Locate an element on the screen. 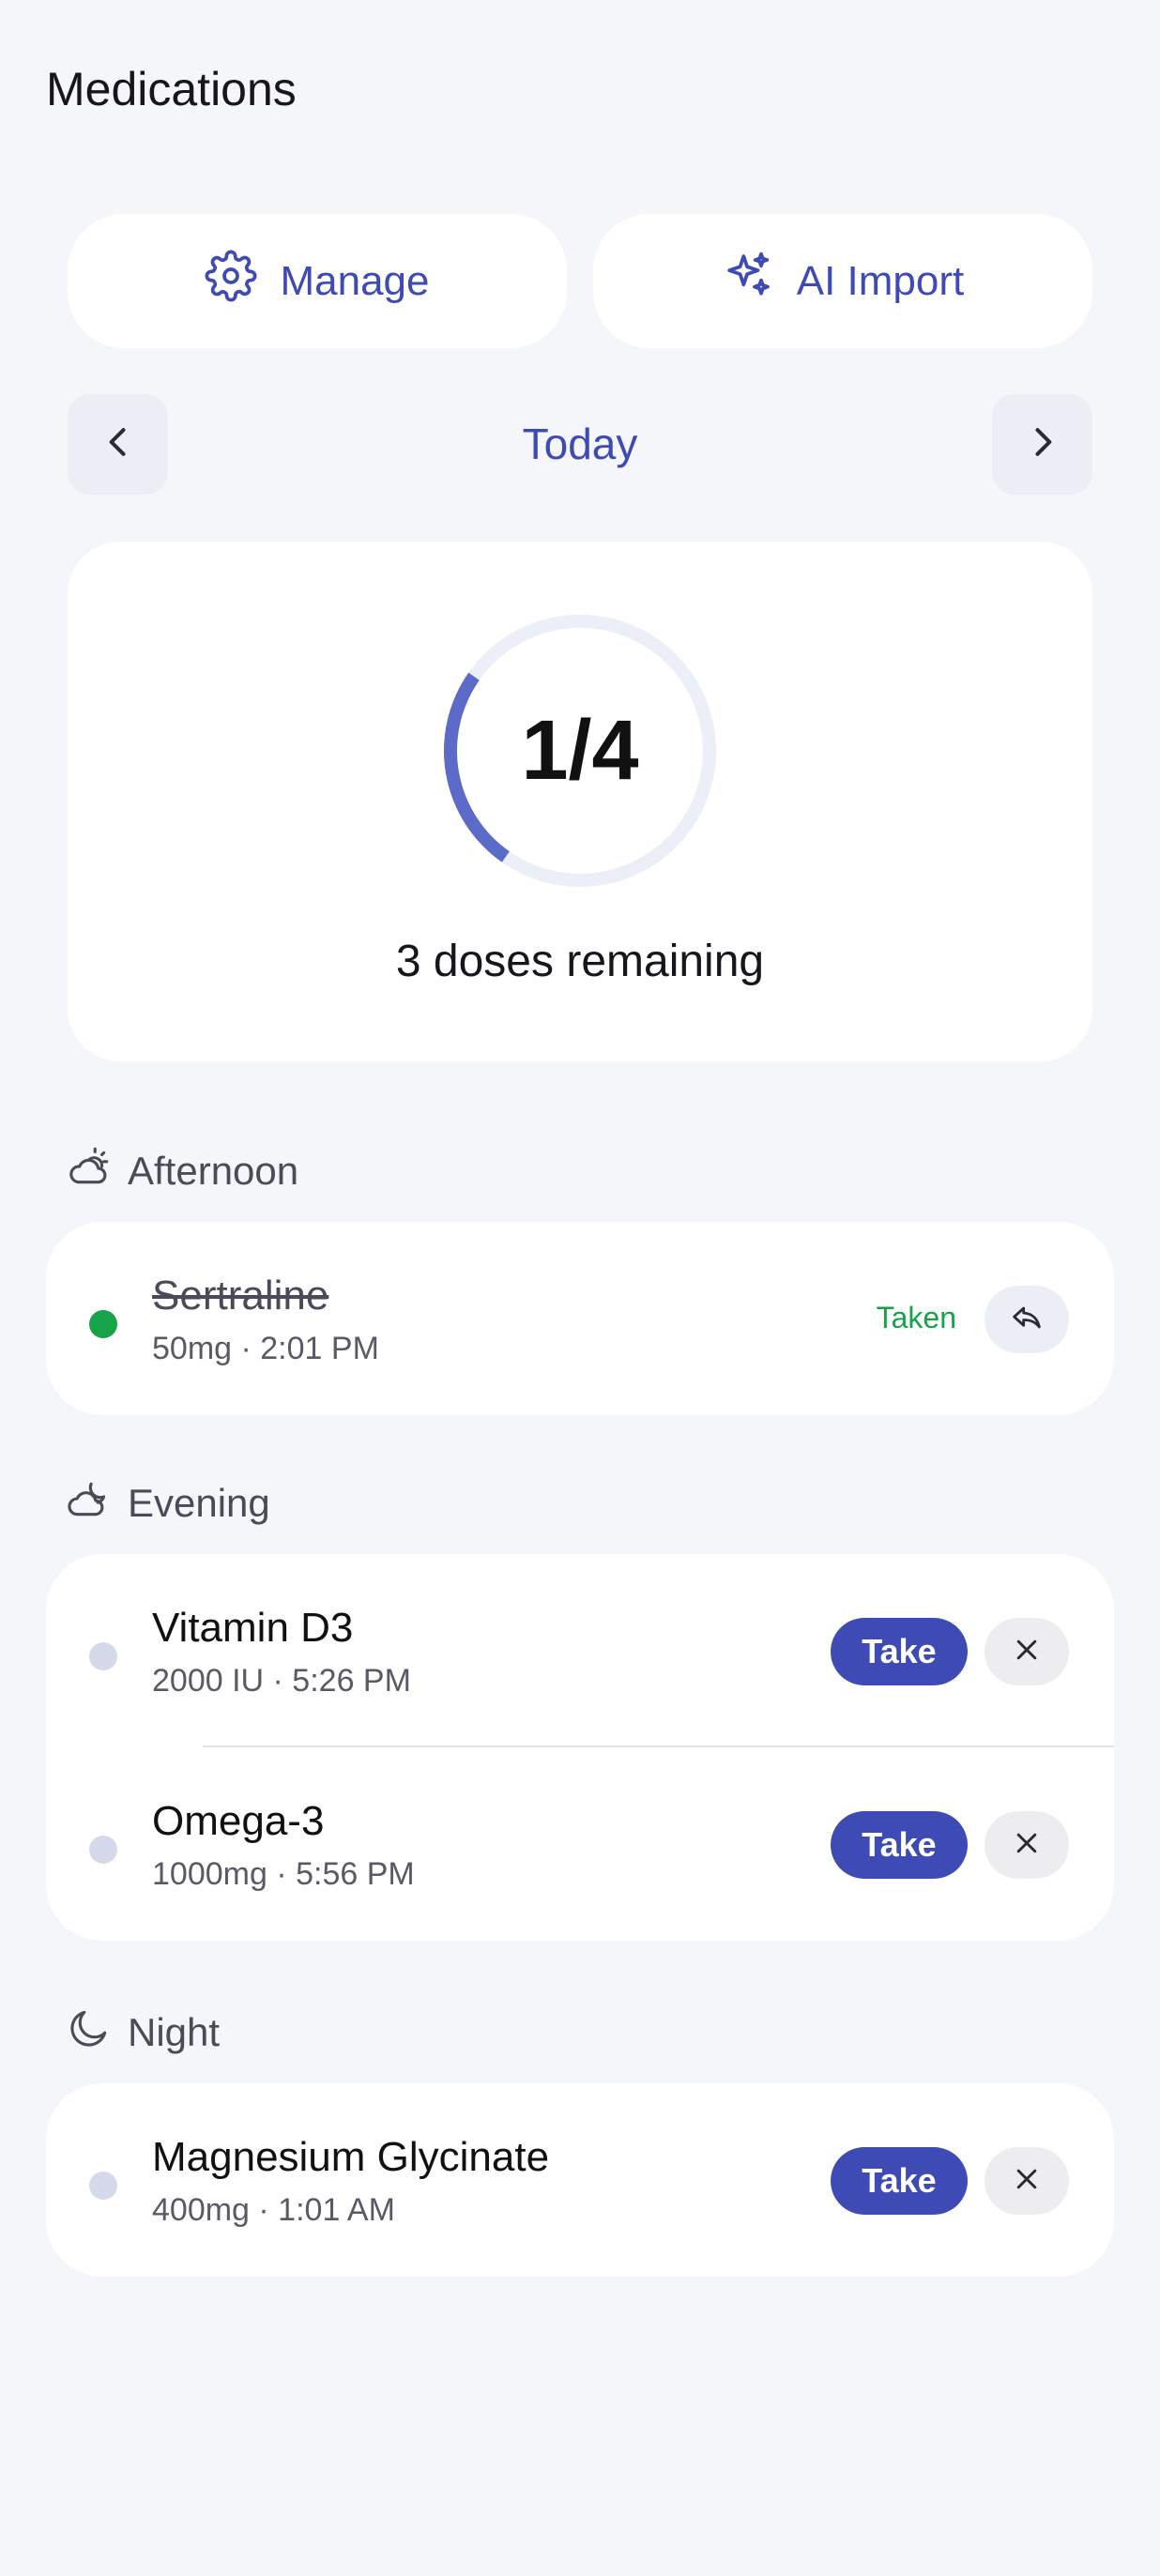 Image resolution: width=1160 pixels, height=2576 pixels. section-title: Afternoon is located at coordinates (213, 1171).